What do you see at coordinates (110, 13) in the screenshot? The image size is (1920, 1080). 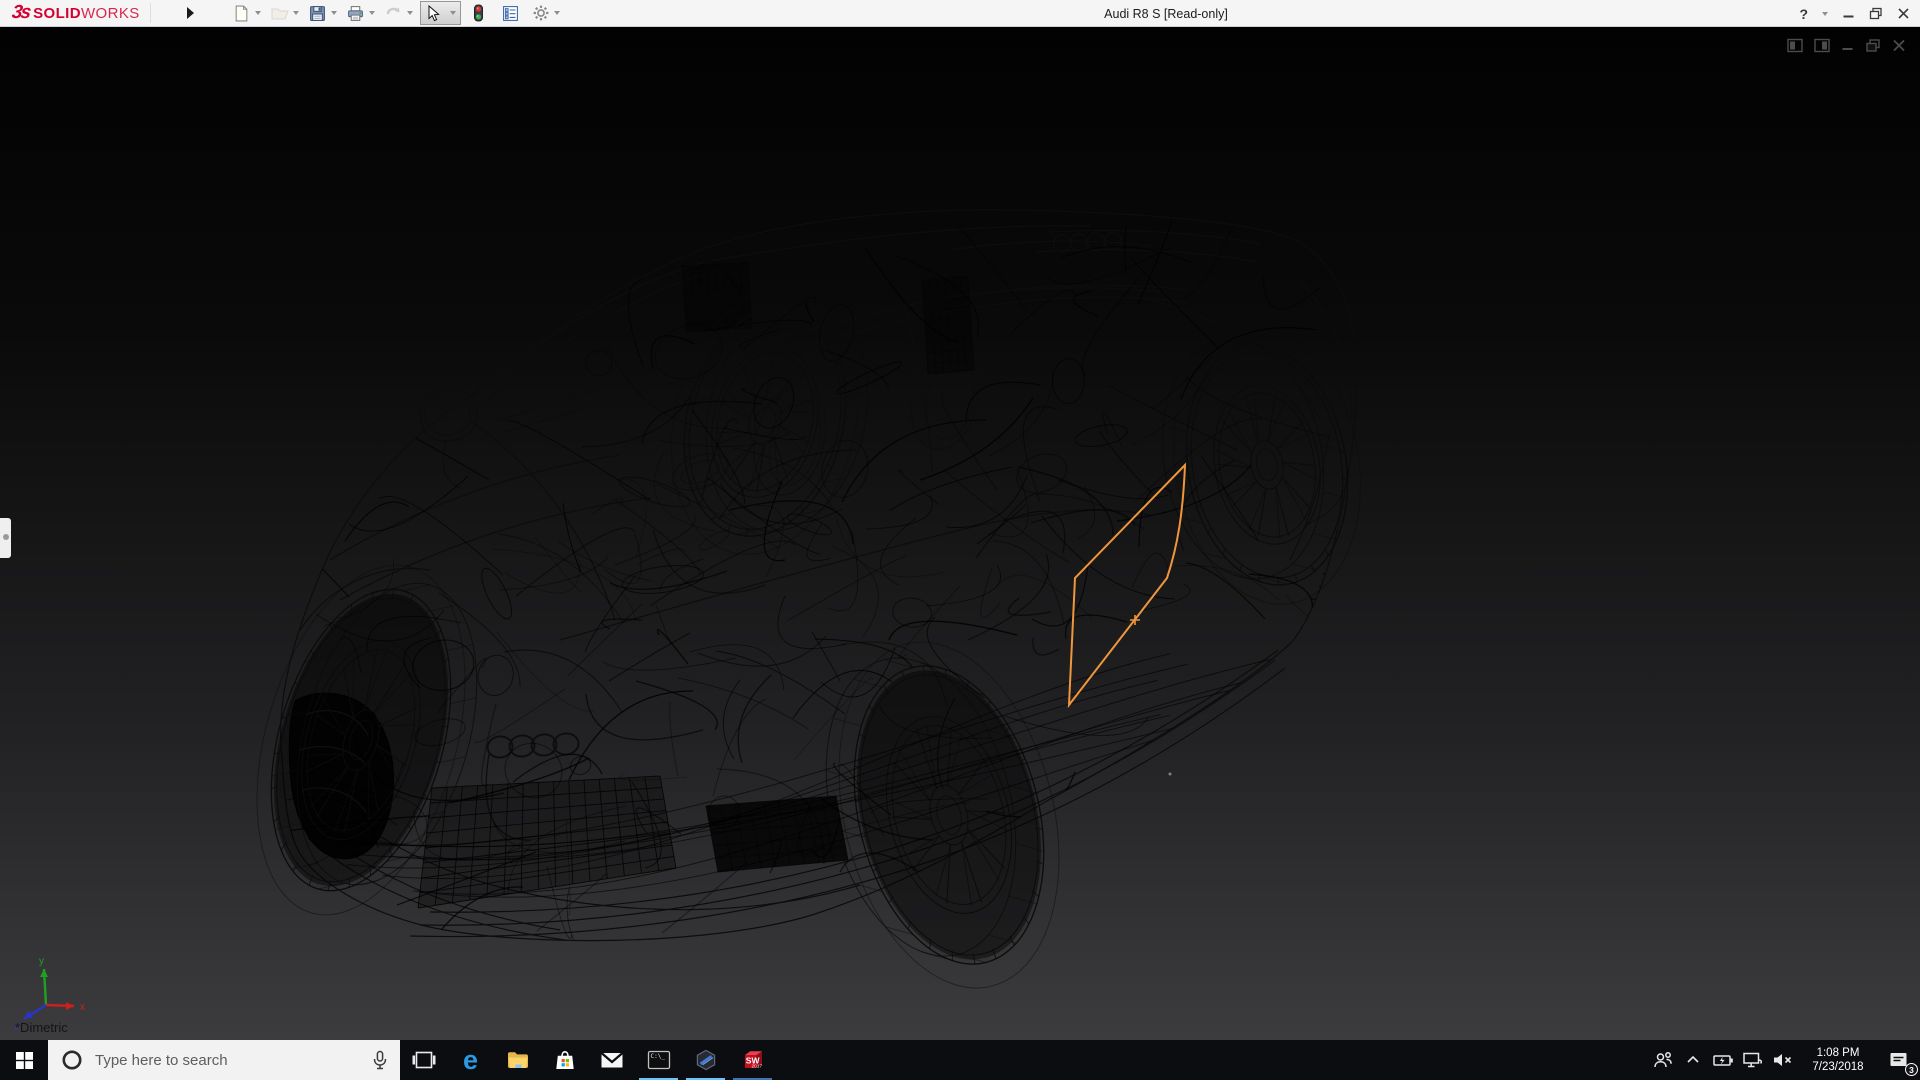 I see `logo-works: WORKS` at bounding box center [110, 13].